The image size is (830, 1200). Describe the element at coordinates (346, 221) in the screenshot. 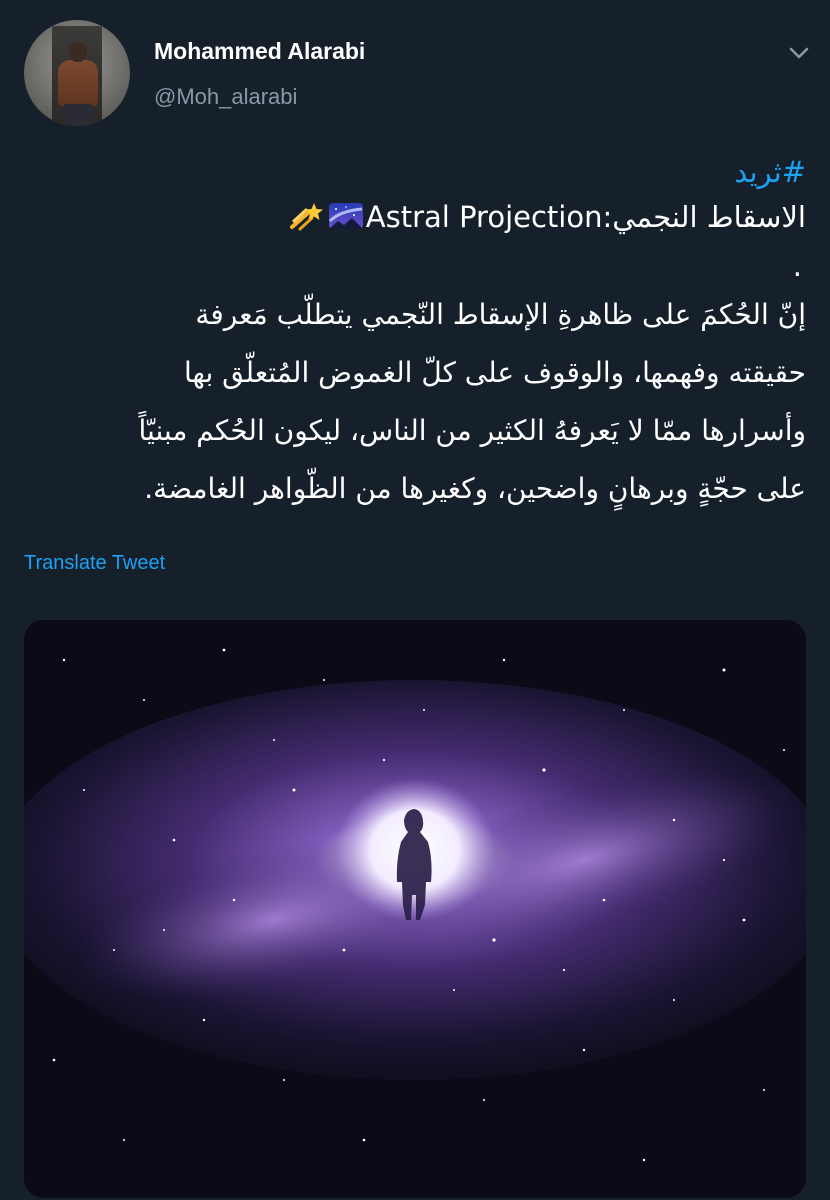

I see `milky-way-icon` at that location.